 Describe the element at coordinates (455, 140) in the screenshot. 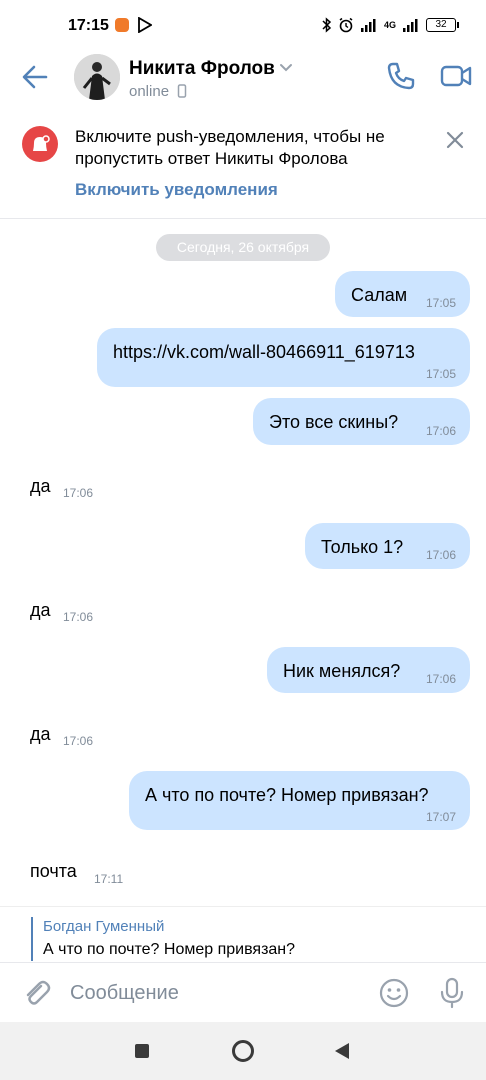

I see `close-icon` at that location.